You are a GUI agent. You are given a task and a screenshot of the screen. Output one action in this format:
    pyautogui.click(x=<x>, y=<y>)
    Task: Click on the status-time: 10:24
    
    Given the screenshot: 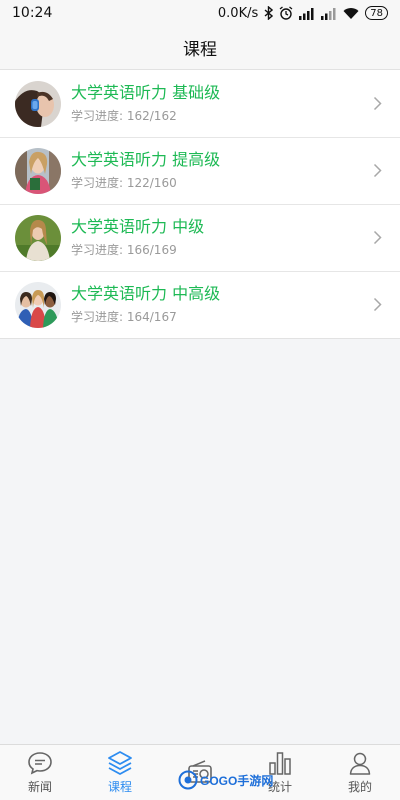 What is the action you would take?
    pyautogui.click(x=32, y=13)
    